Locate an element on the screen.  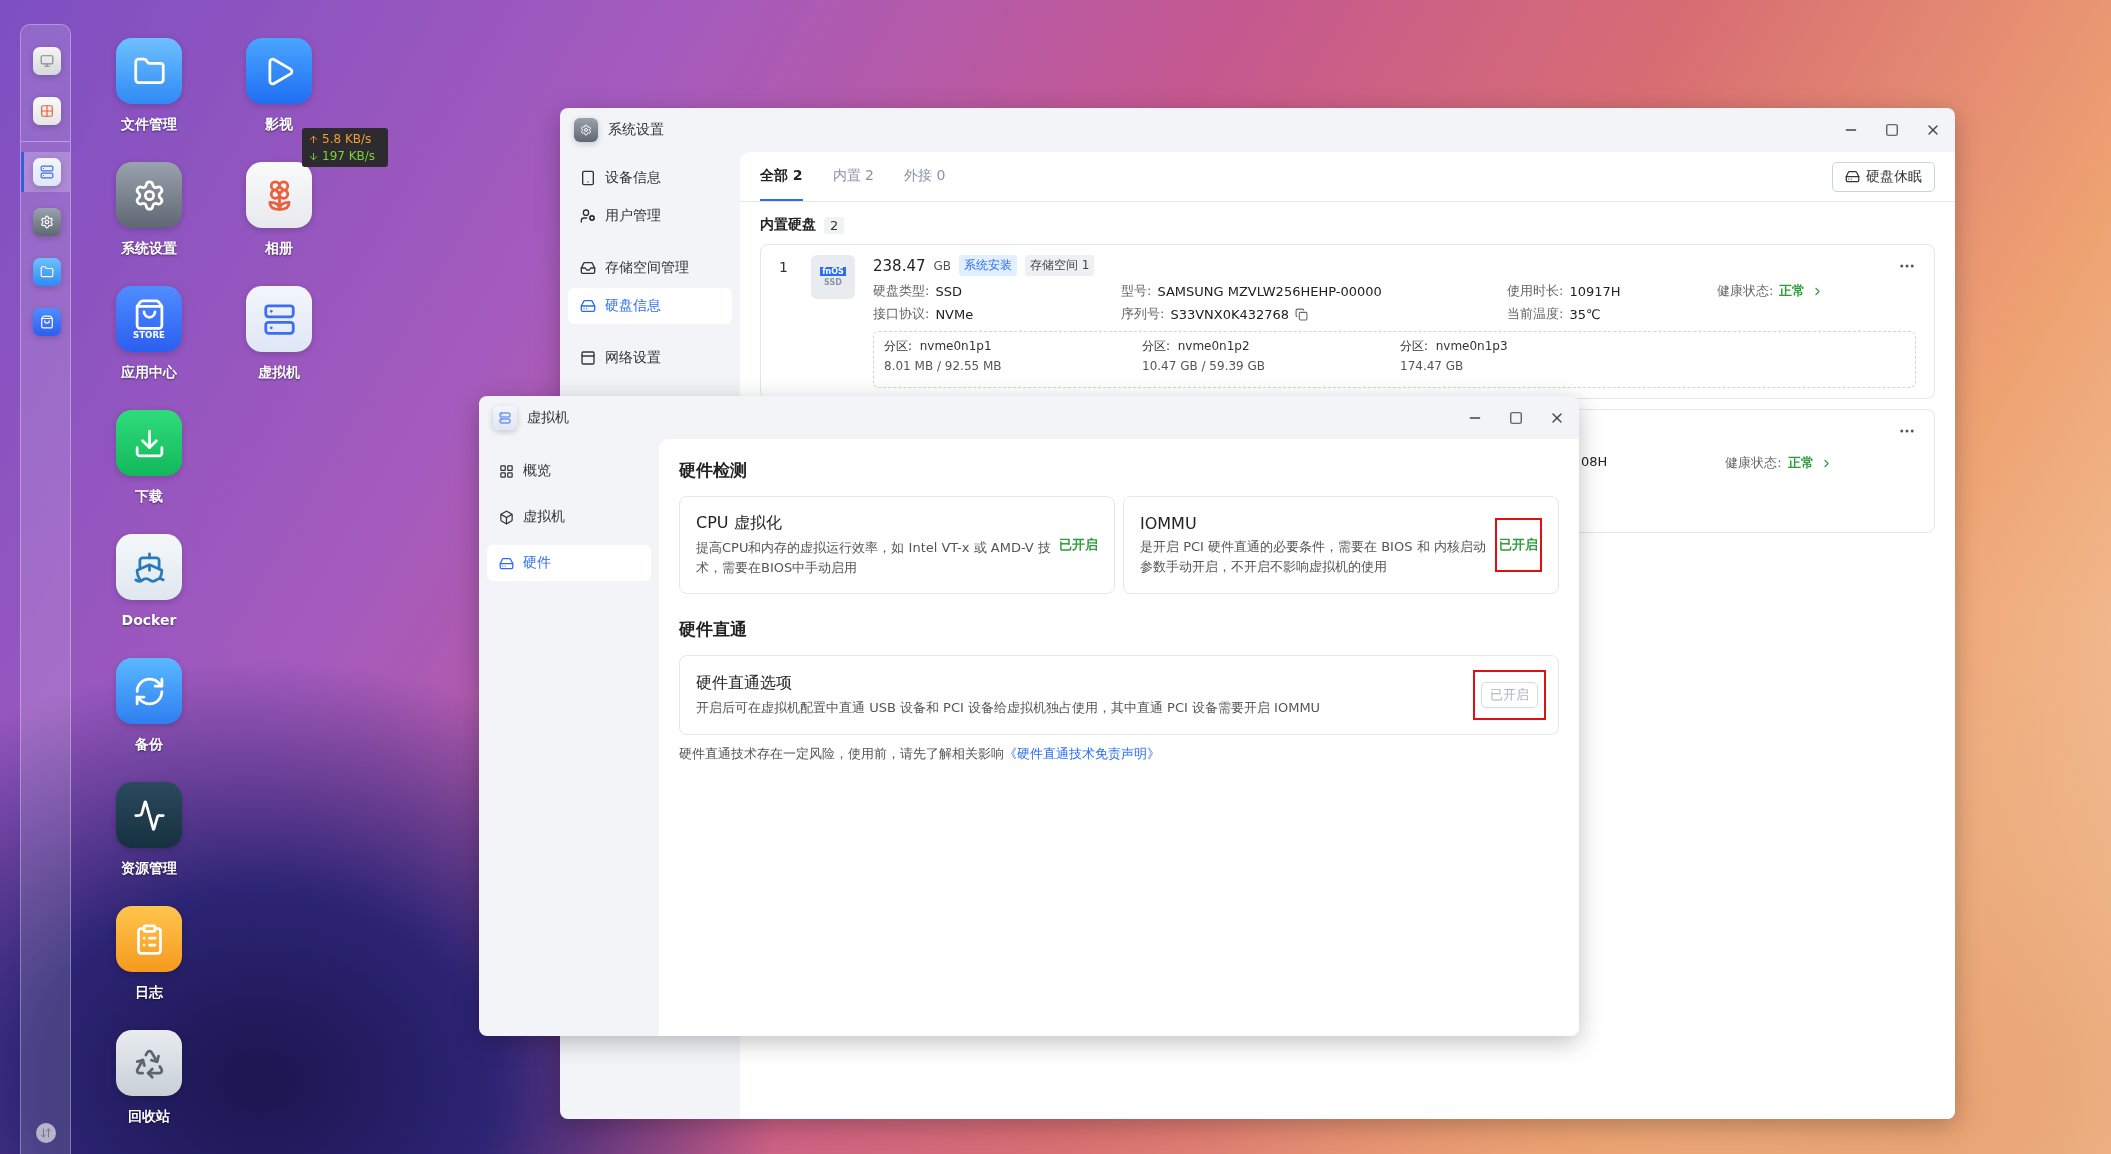
detail-label: 接口协议: is located at coordinates (901, 314).